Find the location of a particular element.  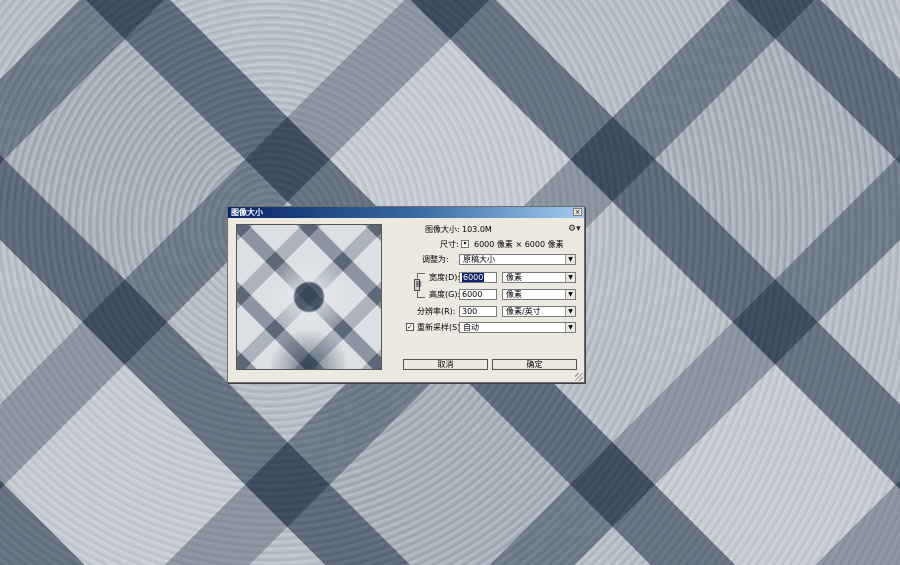

gear-icon: ⚙▾ is located at coordinates (574, 229).